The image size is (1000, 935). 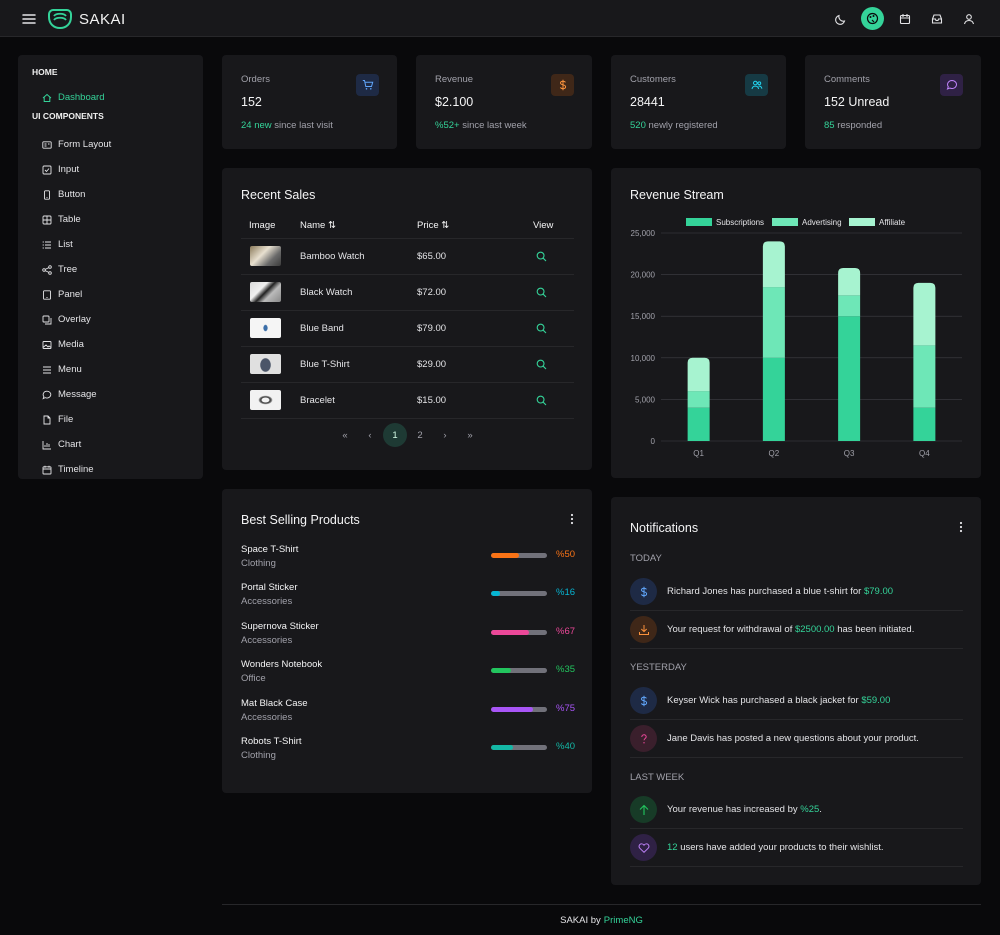 I want to click on next-page-button: ›, so click(x=445, y=435).